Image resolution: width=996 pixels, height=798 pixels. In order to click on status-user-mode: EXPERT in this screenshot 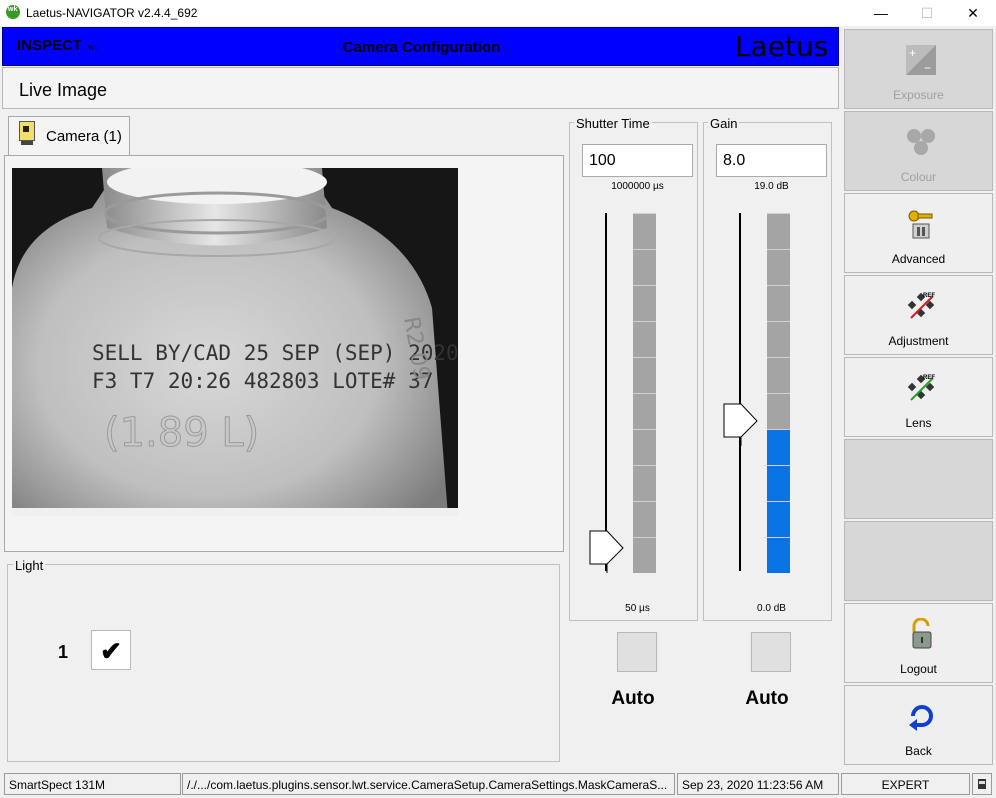, I will do `click(905, 784)`.